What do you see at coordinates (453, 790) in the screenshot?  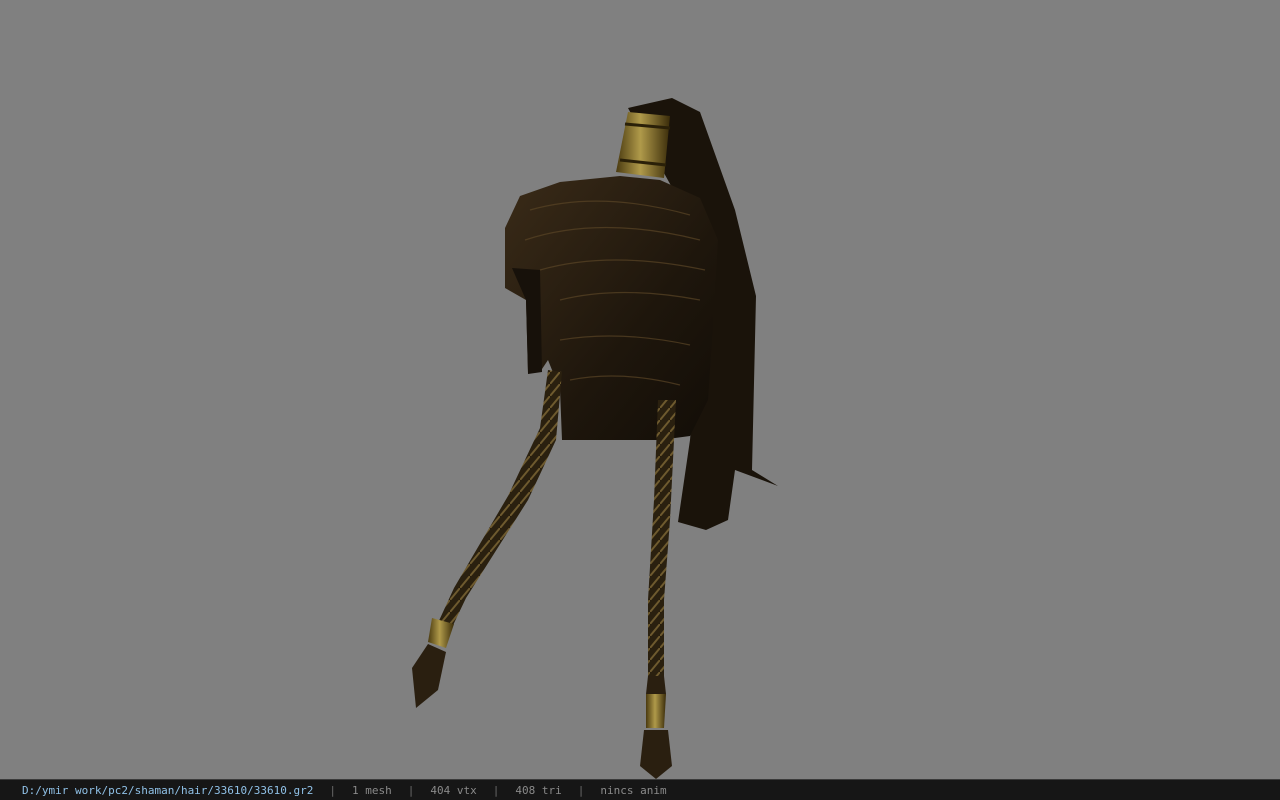 I see `vertex-count-label: 404 vtx` at bounding box center [453, 790].